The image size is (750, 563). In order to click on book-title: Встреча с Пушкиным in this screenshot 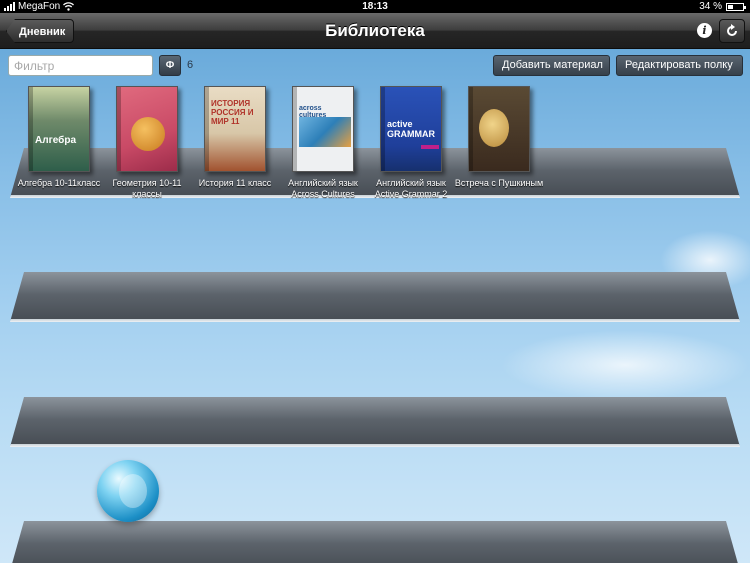, I will do `click(499, 183)`.